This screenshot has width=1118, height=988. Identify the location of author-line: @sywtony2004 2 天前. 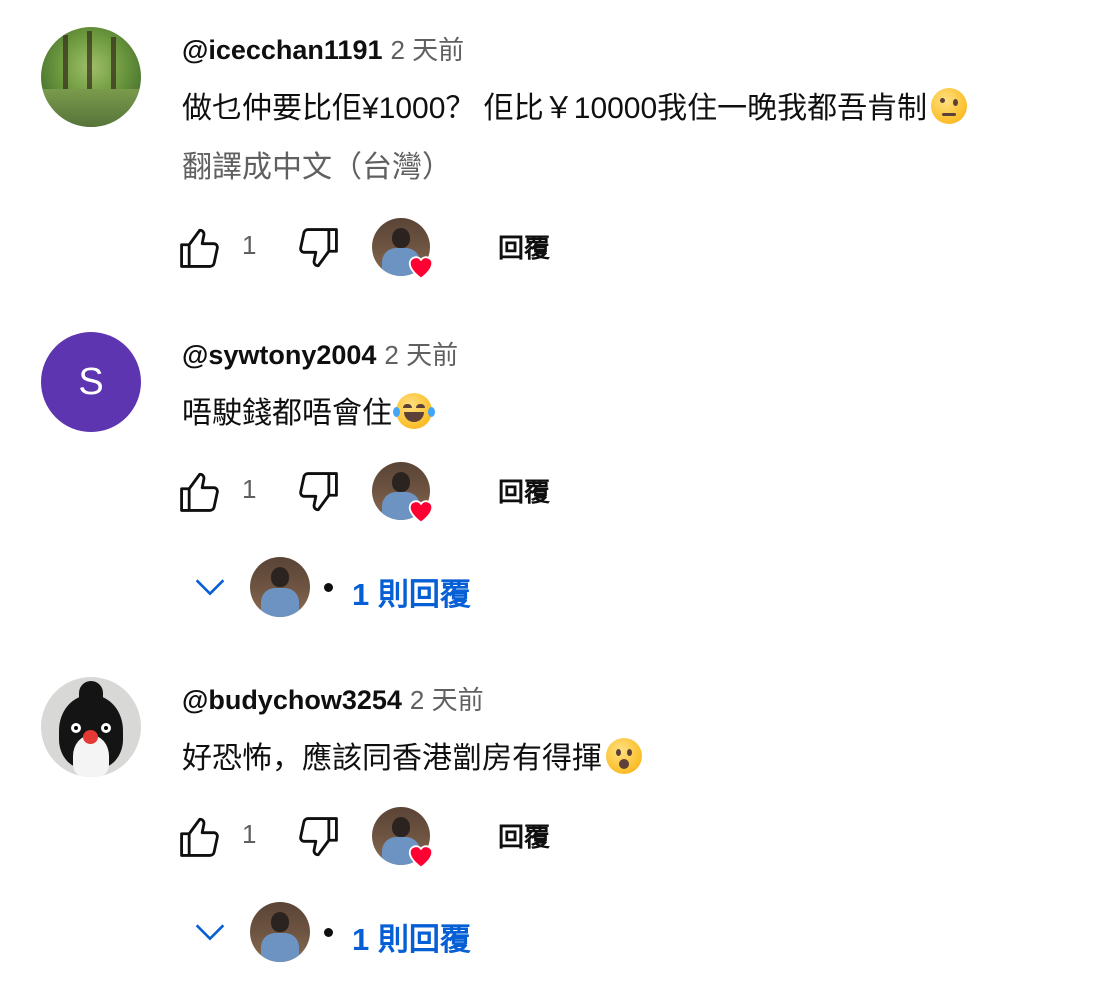
(320, 355).